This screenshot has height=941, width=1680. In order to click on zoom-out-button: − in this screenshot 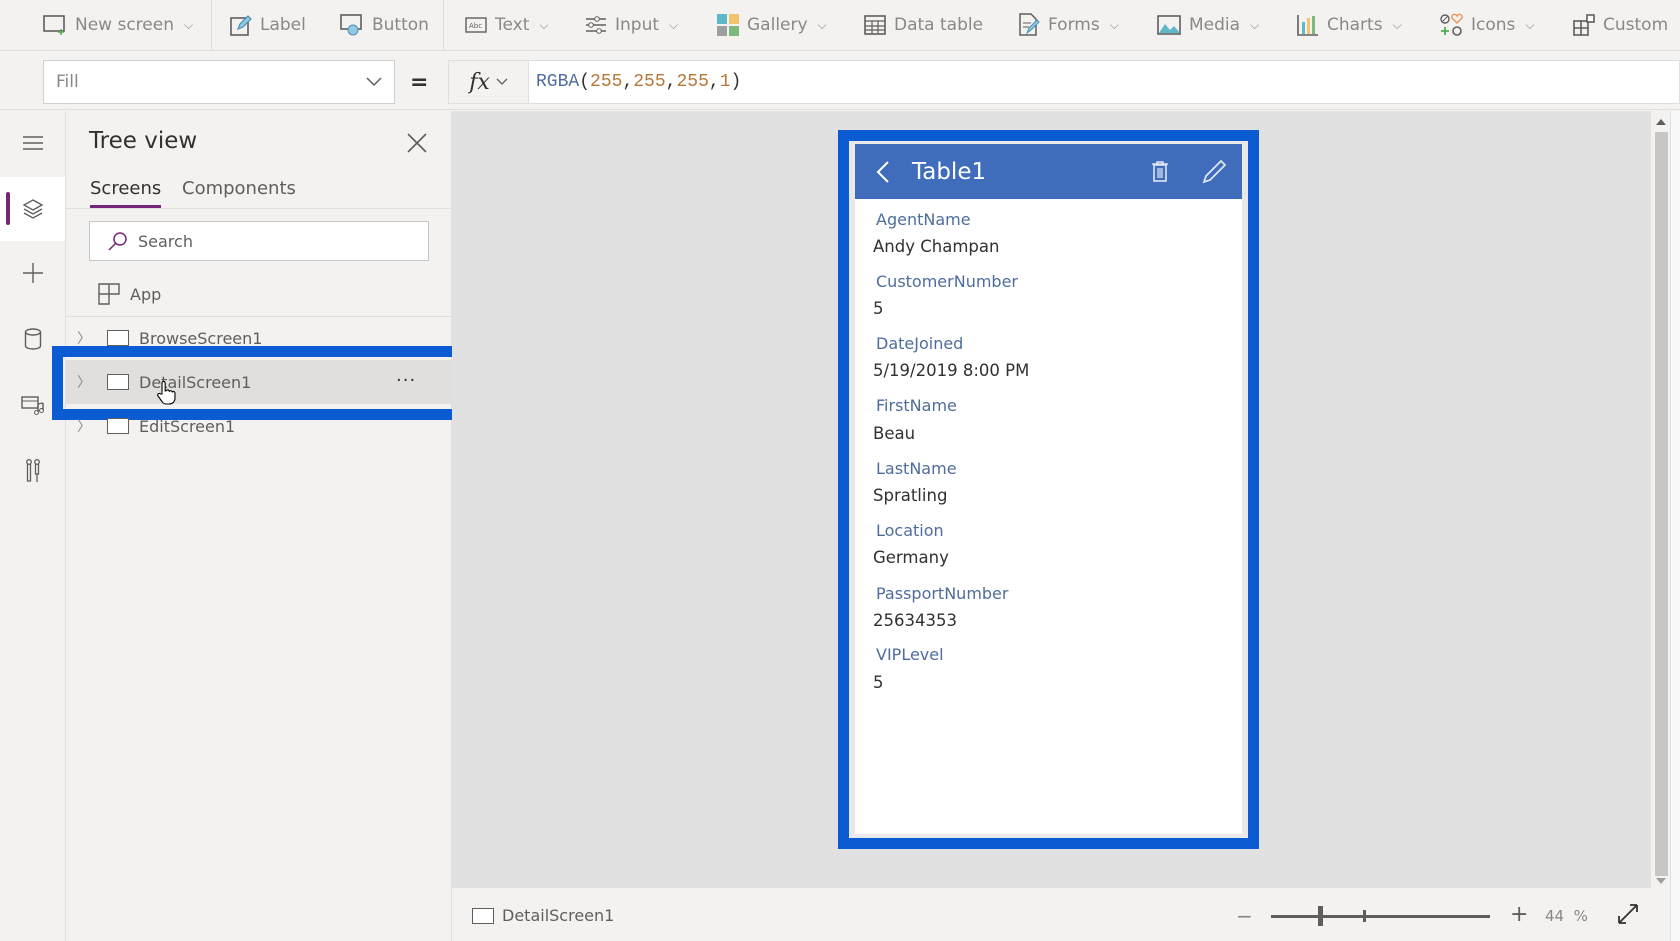, I will do `click(1244, 916)`.